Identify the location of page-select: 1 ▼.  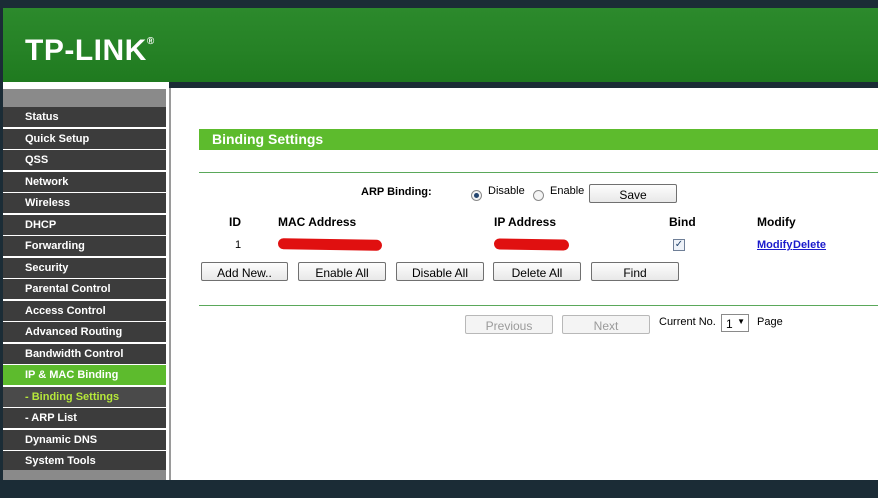
(735, 323).